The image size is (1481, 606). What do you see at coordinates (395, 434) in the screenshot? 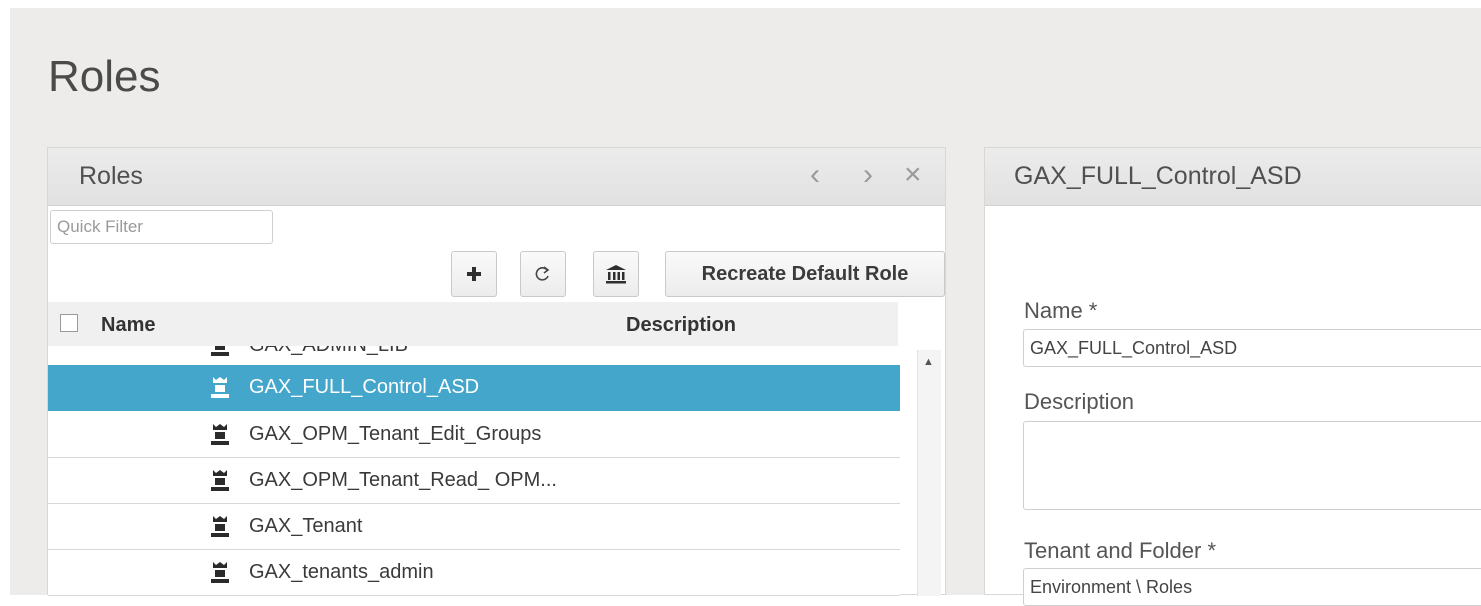
I see `role-name: GAX_OPM_Tenant_Edit_Groups` at bounding box center [395, 434].